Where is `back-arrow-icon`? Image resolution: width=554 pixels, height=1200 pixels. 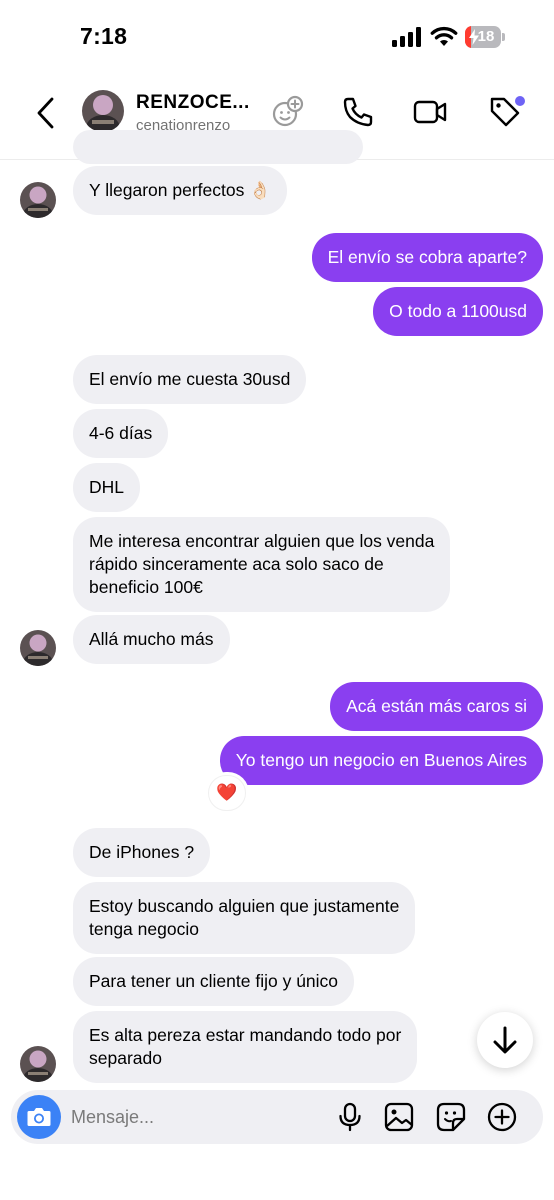
back-arrow-icon is located at coordinates (47, 113).